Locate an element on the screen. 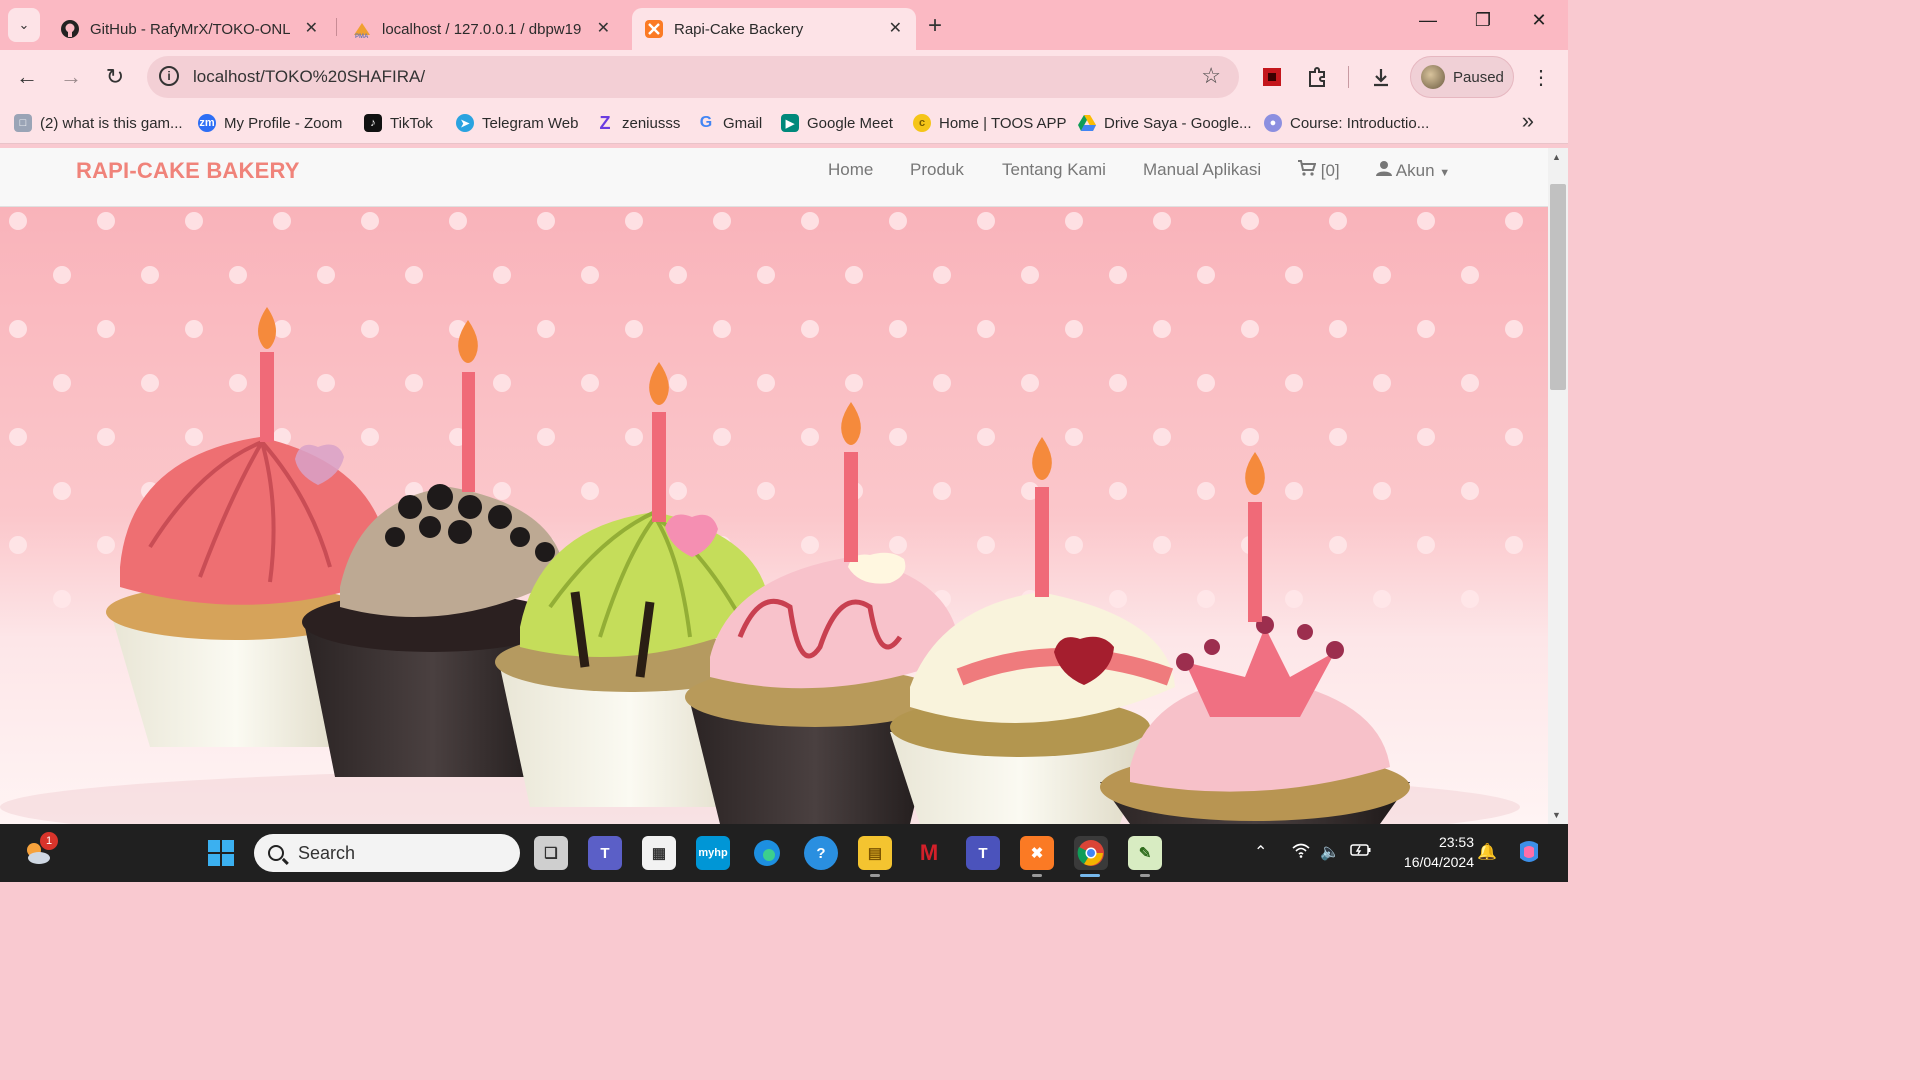 The height and width of the screenshot is (1080, 1920). more-bookmarks-icon: » is located at coordinates (1528, 121).